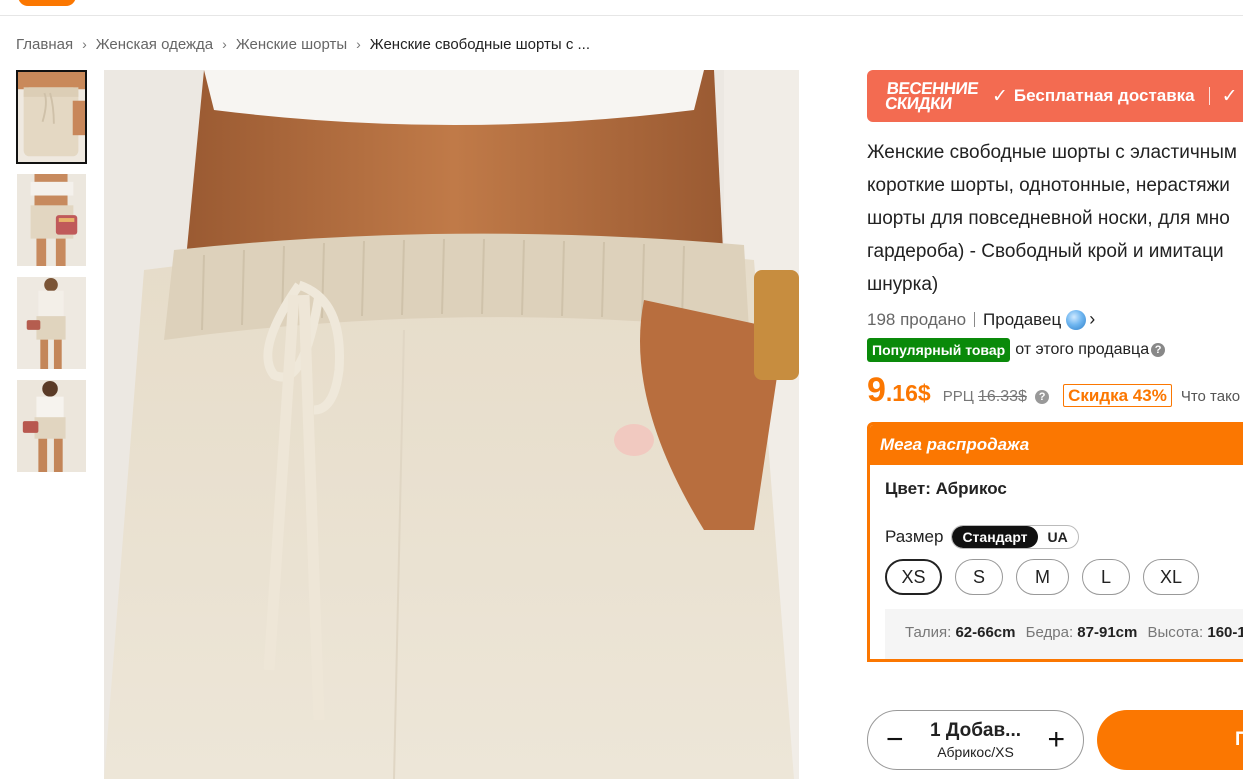  I want to click on size-options: XS S M L XL, so click(1064, 577).